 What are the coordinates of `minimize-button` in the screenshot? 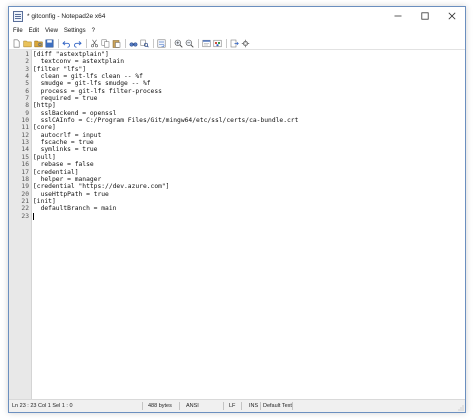 It's located at (397, 16).